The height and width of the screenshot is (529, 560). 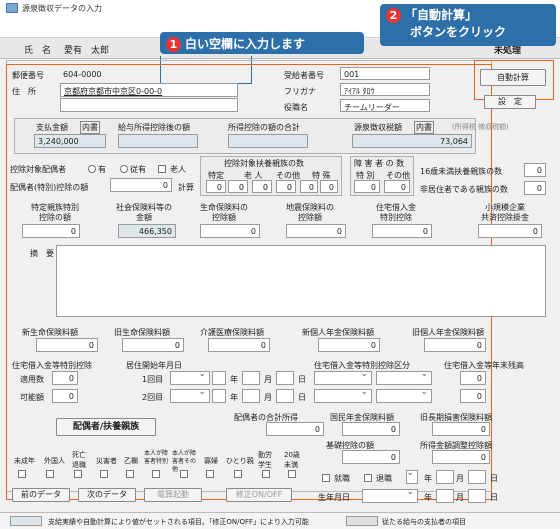 I want to click on row3-field-3: 0, so click(x=230, y=231).